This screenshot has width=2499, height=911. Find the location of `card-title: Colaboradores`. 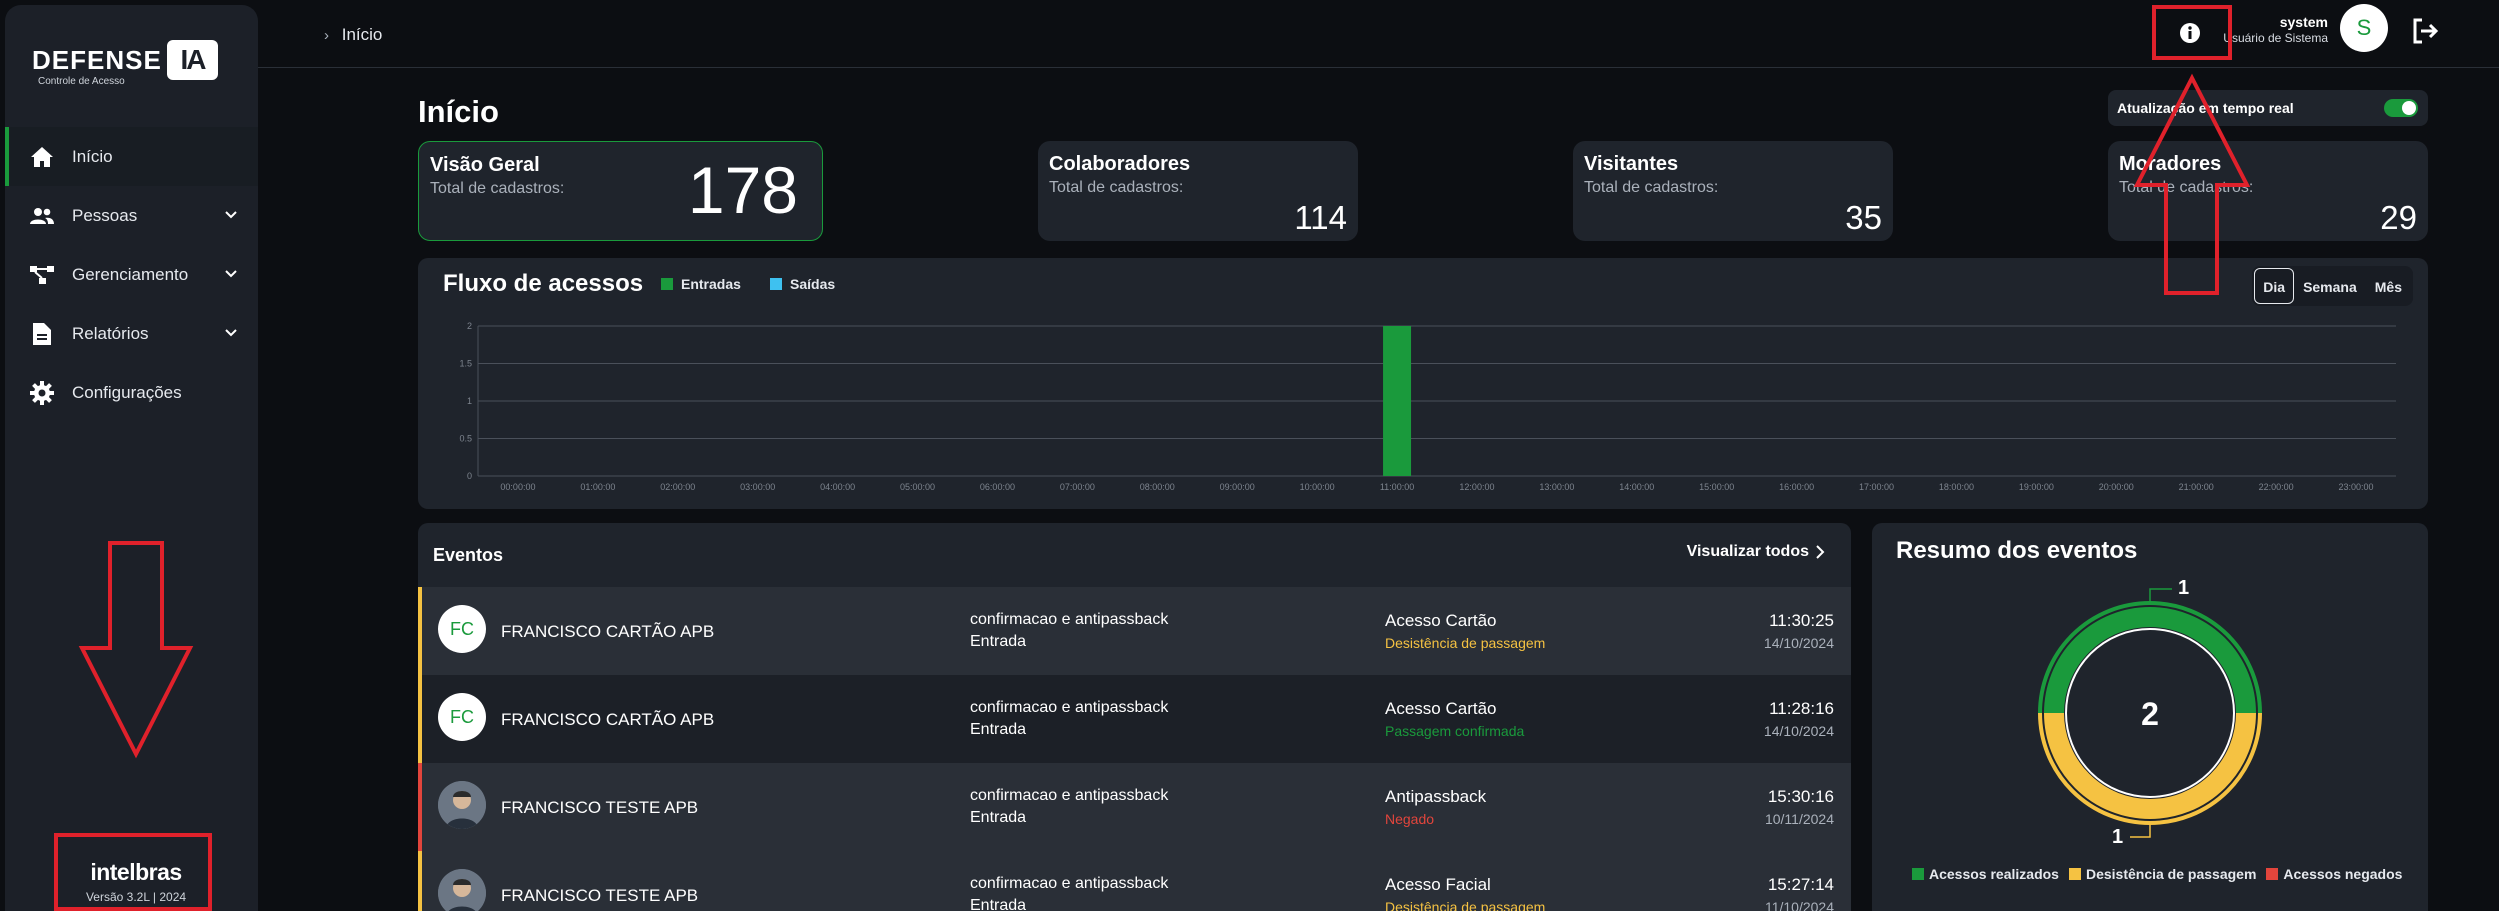

card-title: Colaboradores is located at coordinates (1120, 164).